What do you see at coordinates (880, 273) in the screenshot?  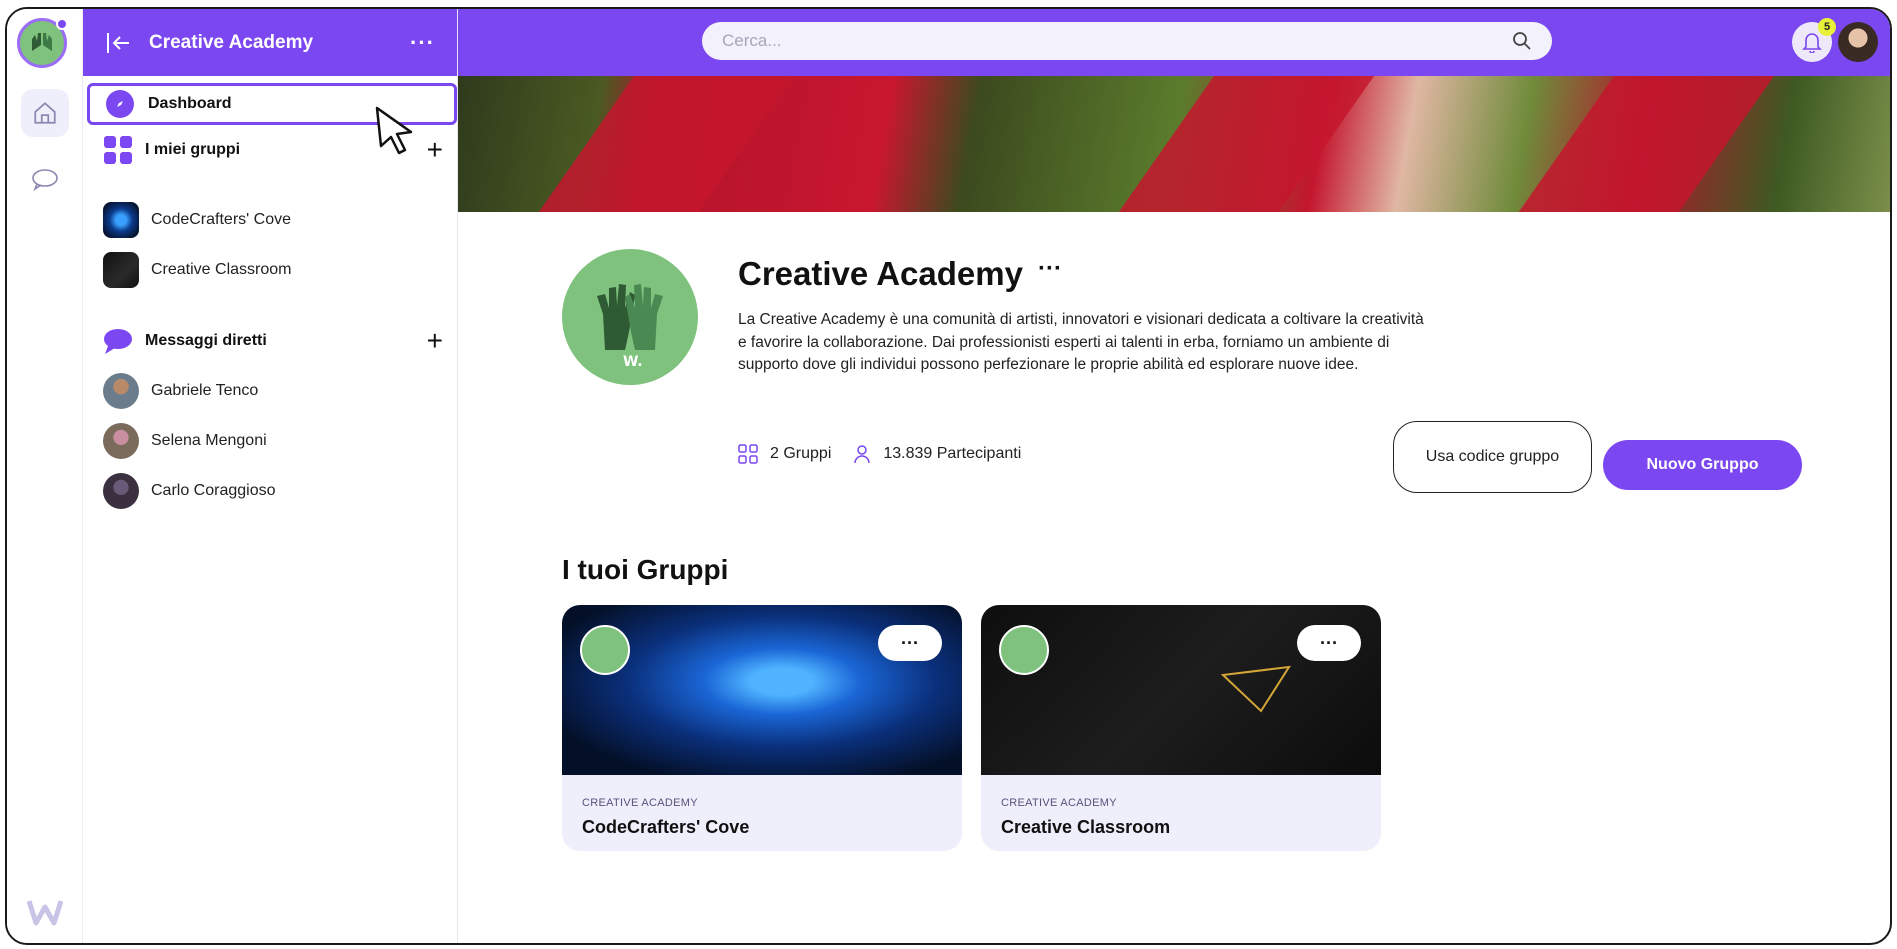 I see `page-title: Creative Academy` at bounding box center [880, 273].